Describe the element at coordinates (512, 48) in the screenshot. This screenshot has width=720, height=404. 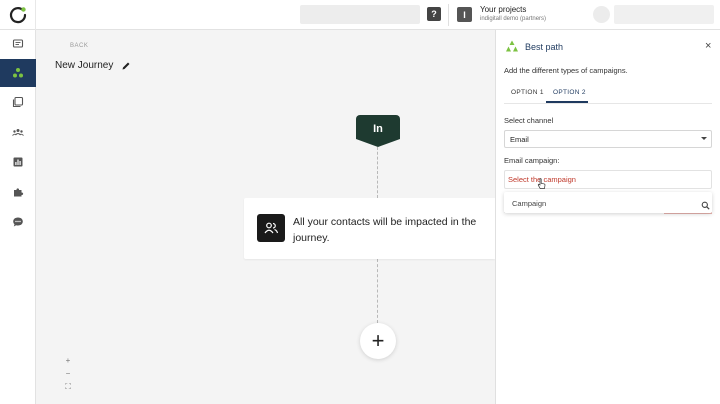
I see `best-path-icon` at that location.